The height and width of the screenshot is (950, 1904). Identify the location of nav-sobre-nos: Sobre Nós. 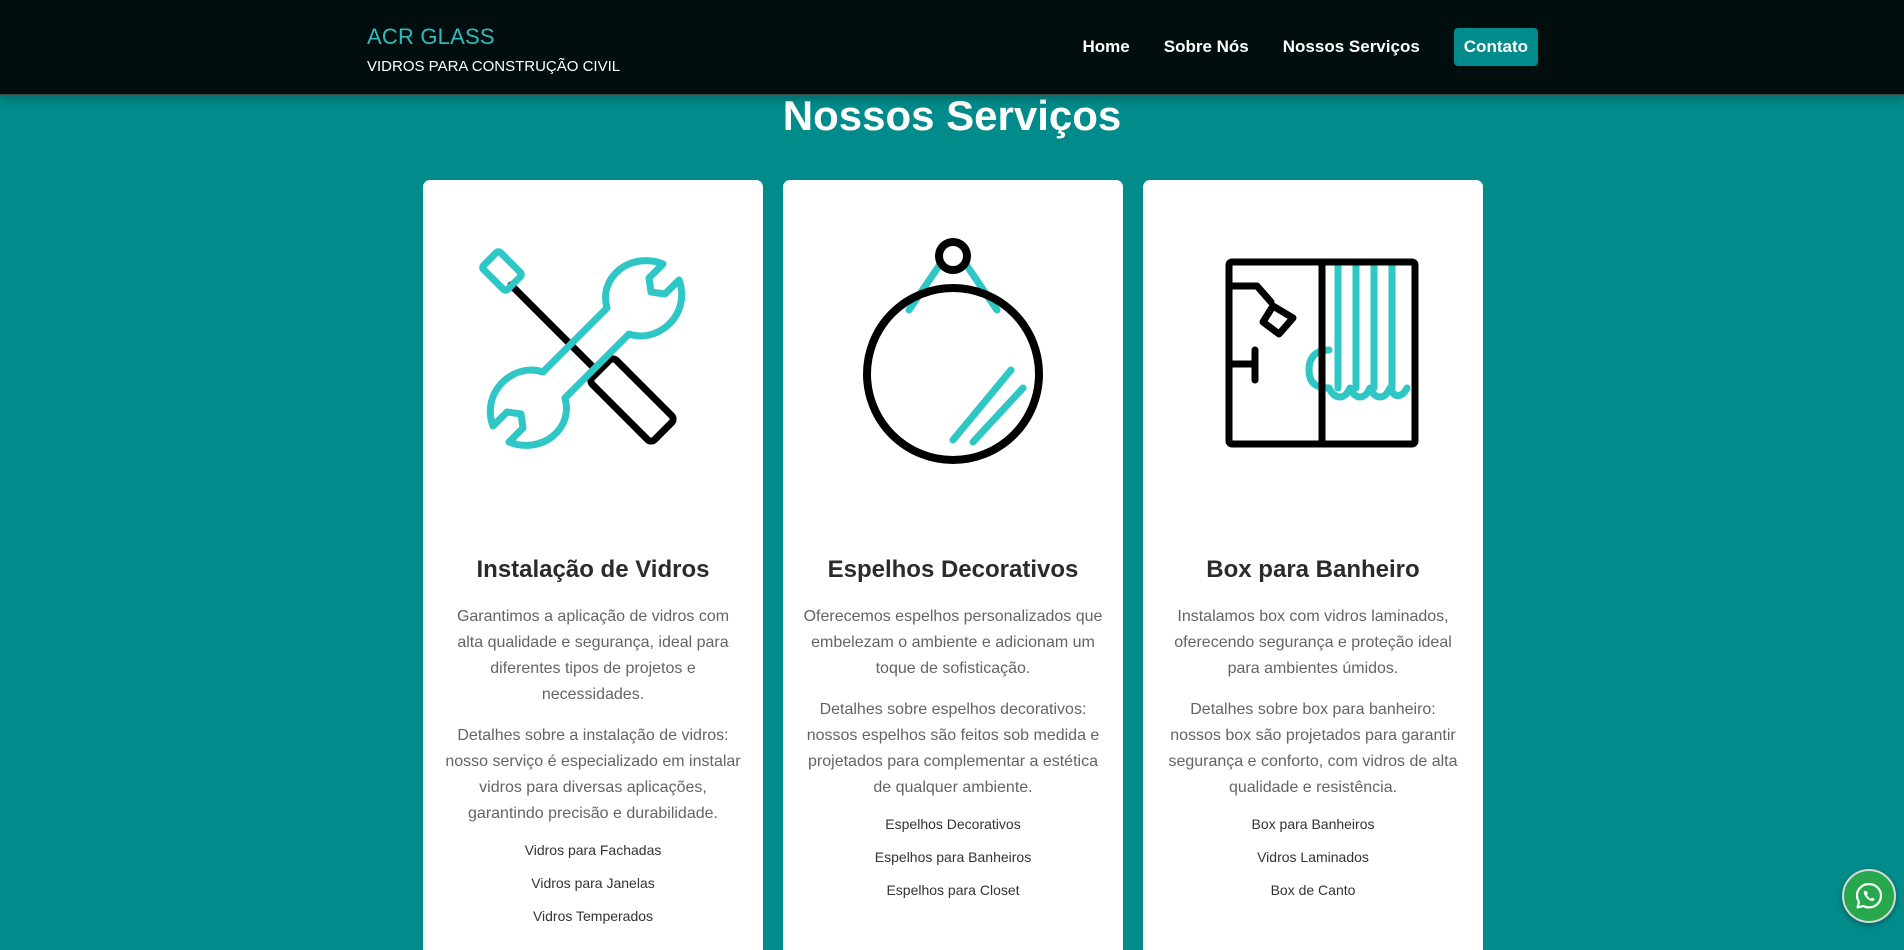
(1206, 47).